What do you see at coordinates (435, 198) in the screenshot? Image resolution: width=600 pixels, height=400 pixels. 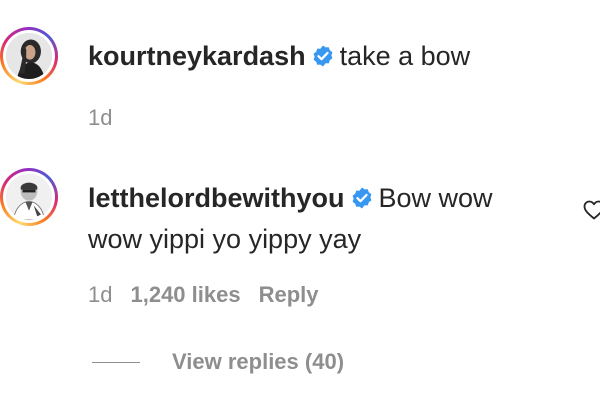 I see `comment-text: Bow wow` at bounding box center [435, 198].